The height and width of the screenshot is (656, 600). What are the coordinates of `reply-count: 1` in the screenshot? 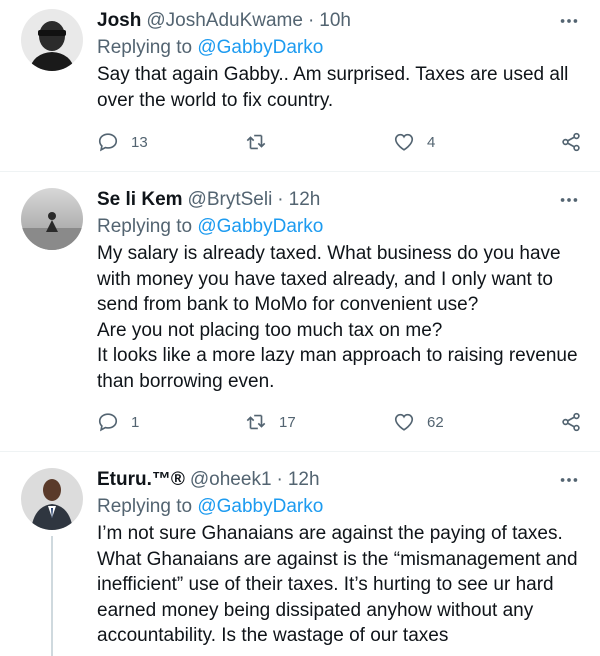 It's located at (135, 422).